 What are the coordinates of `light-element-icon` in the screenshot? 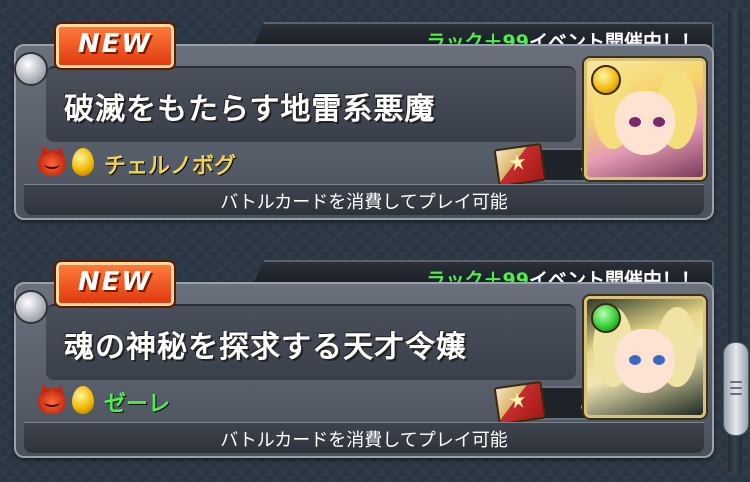 It's located at (606, 80).